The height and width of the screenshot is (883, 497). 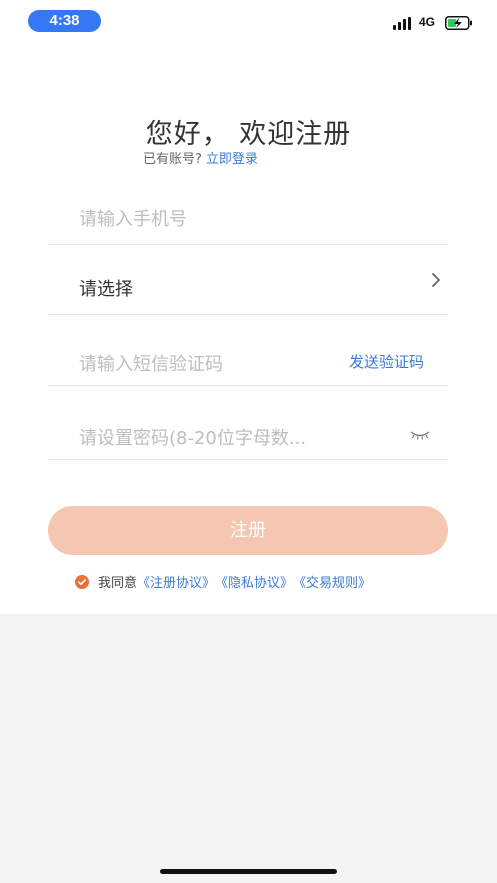 I want to click on status-time: 4:38, so click(x=64, y=21).